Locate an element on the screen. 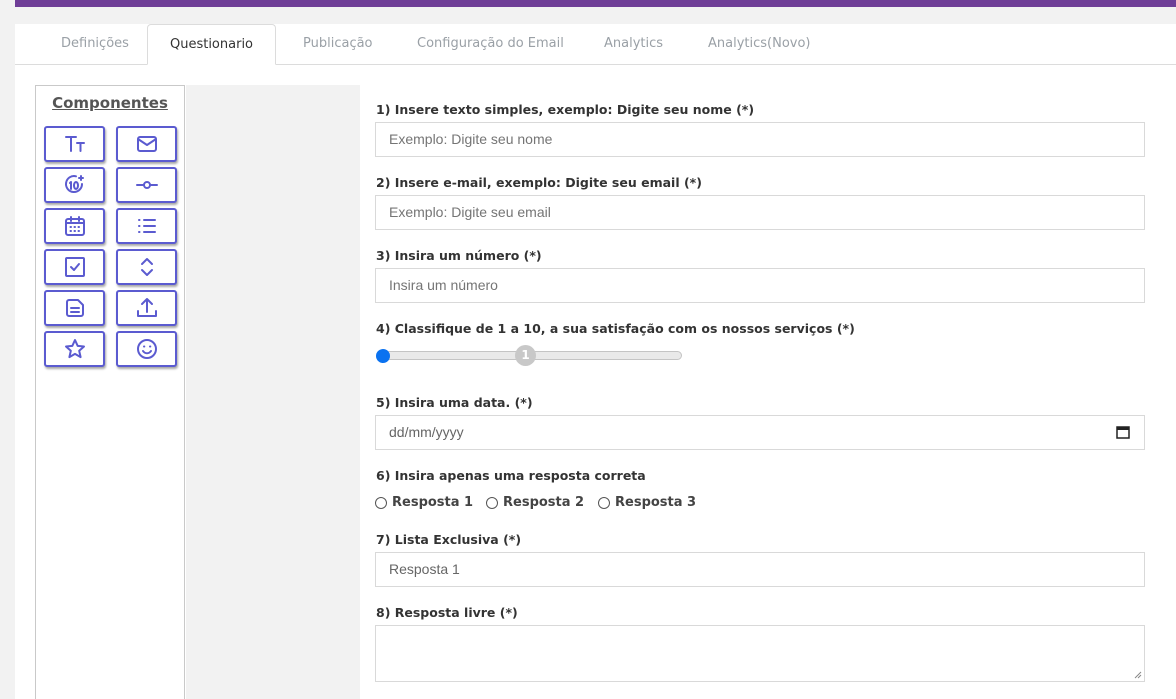 The width and height of the screenshot is (1176, 699). question-5-field: dd/mm/yyyy is located at coordinates (760, 432).